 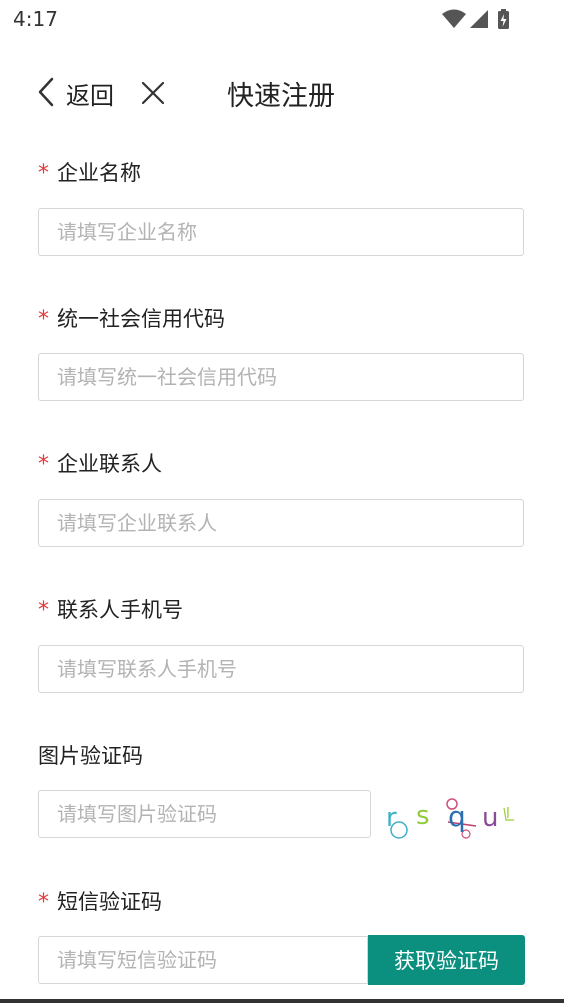 What do you see at coordinates (281, 232) in the screenshot?
I see `company-name-input` at bounding box center [281, 232].